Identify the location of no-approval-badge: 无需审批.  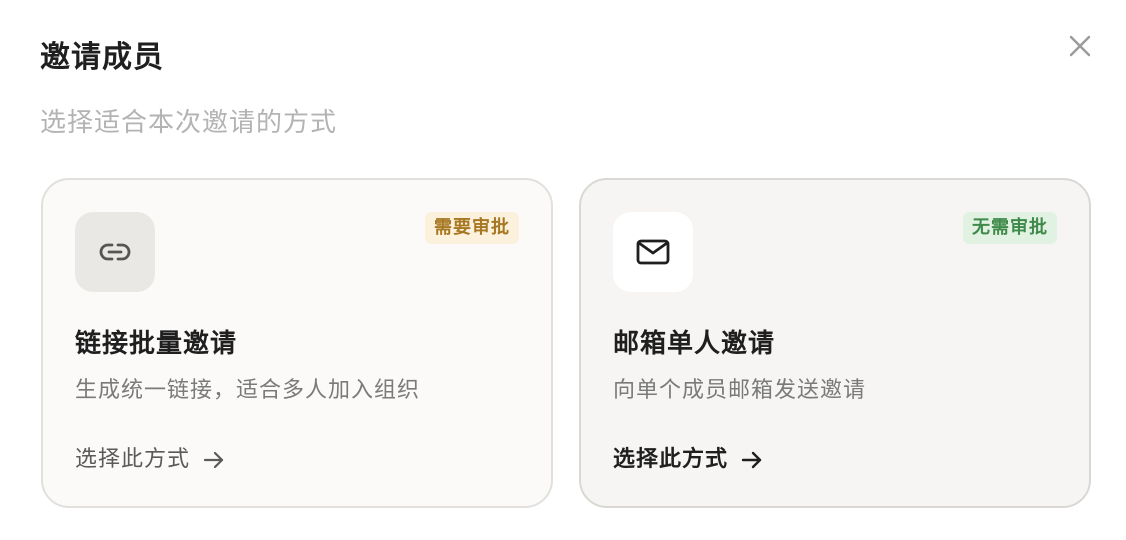
(1010, 228).